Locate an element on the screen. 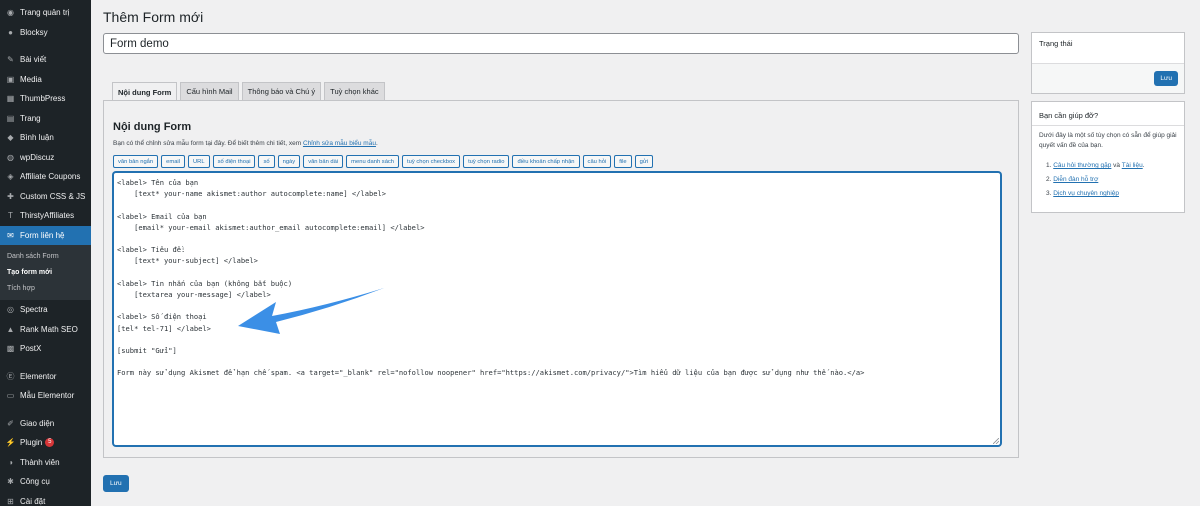  pin-icon: ✎ is located at coordinates (10, 60).